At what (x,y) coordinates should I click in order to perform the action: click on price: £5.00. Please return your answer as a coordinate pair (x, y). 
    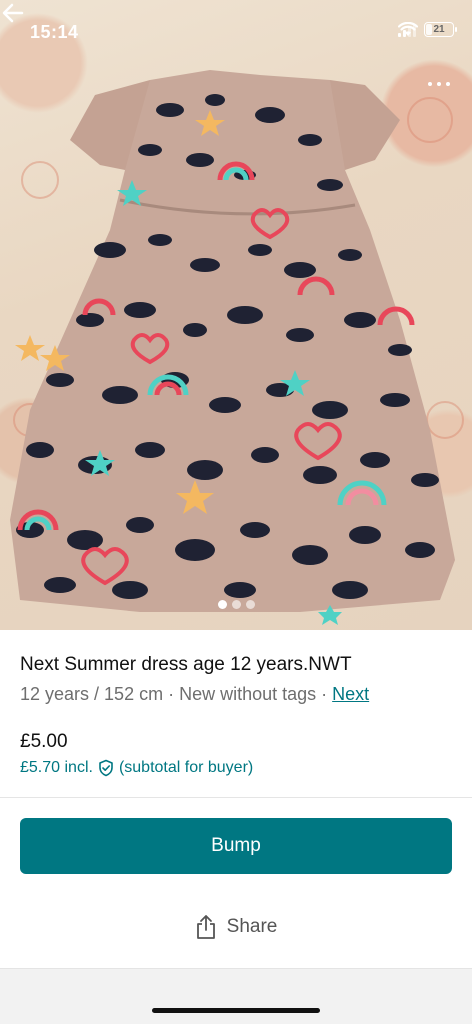
    Looking at the image, I should click on (44, 741).